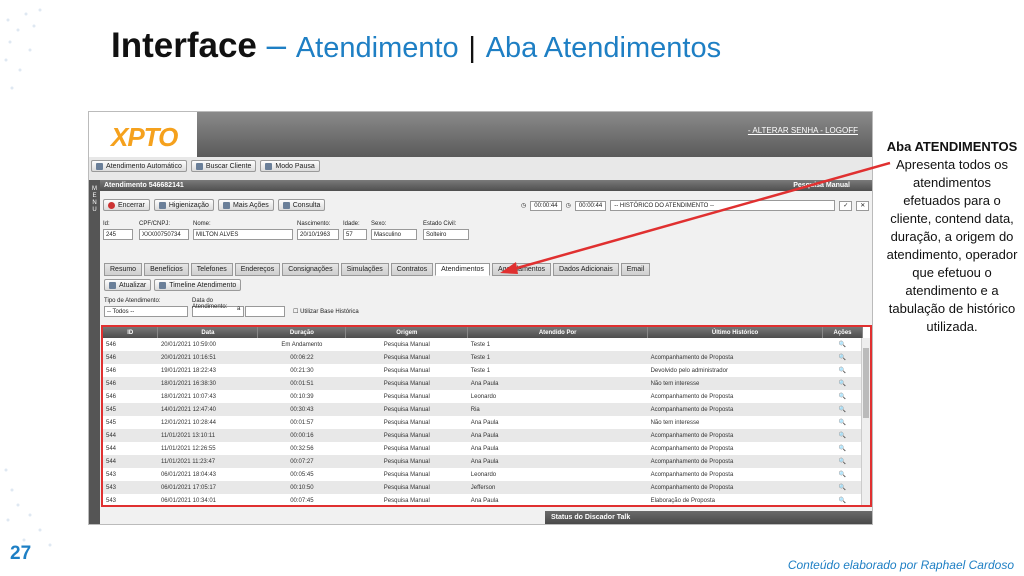 The width and height of the screenshot is (1024, 576). Describe the element at coordinates (558, 332) in the screenshot. I see `col-atendido-por: Atendido Por` at that location.